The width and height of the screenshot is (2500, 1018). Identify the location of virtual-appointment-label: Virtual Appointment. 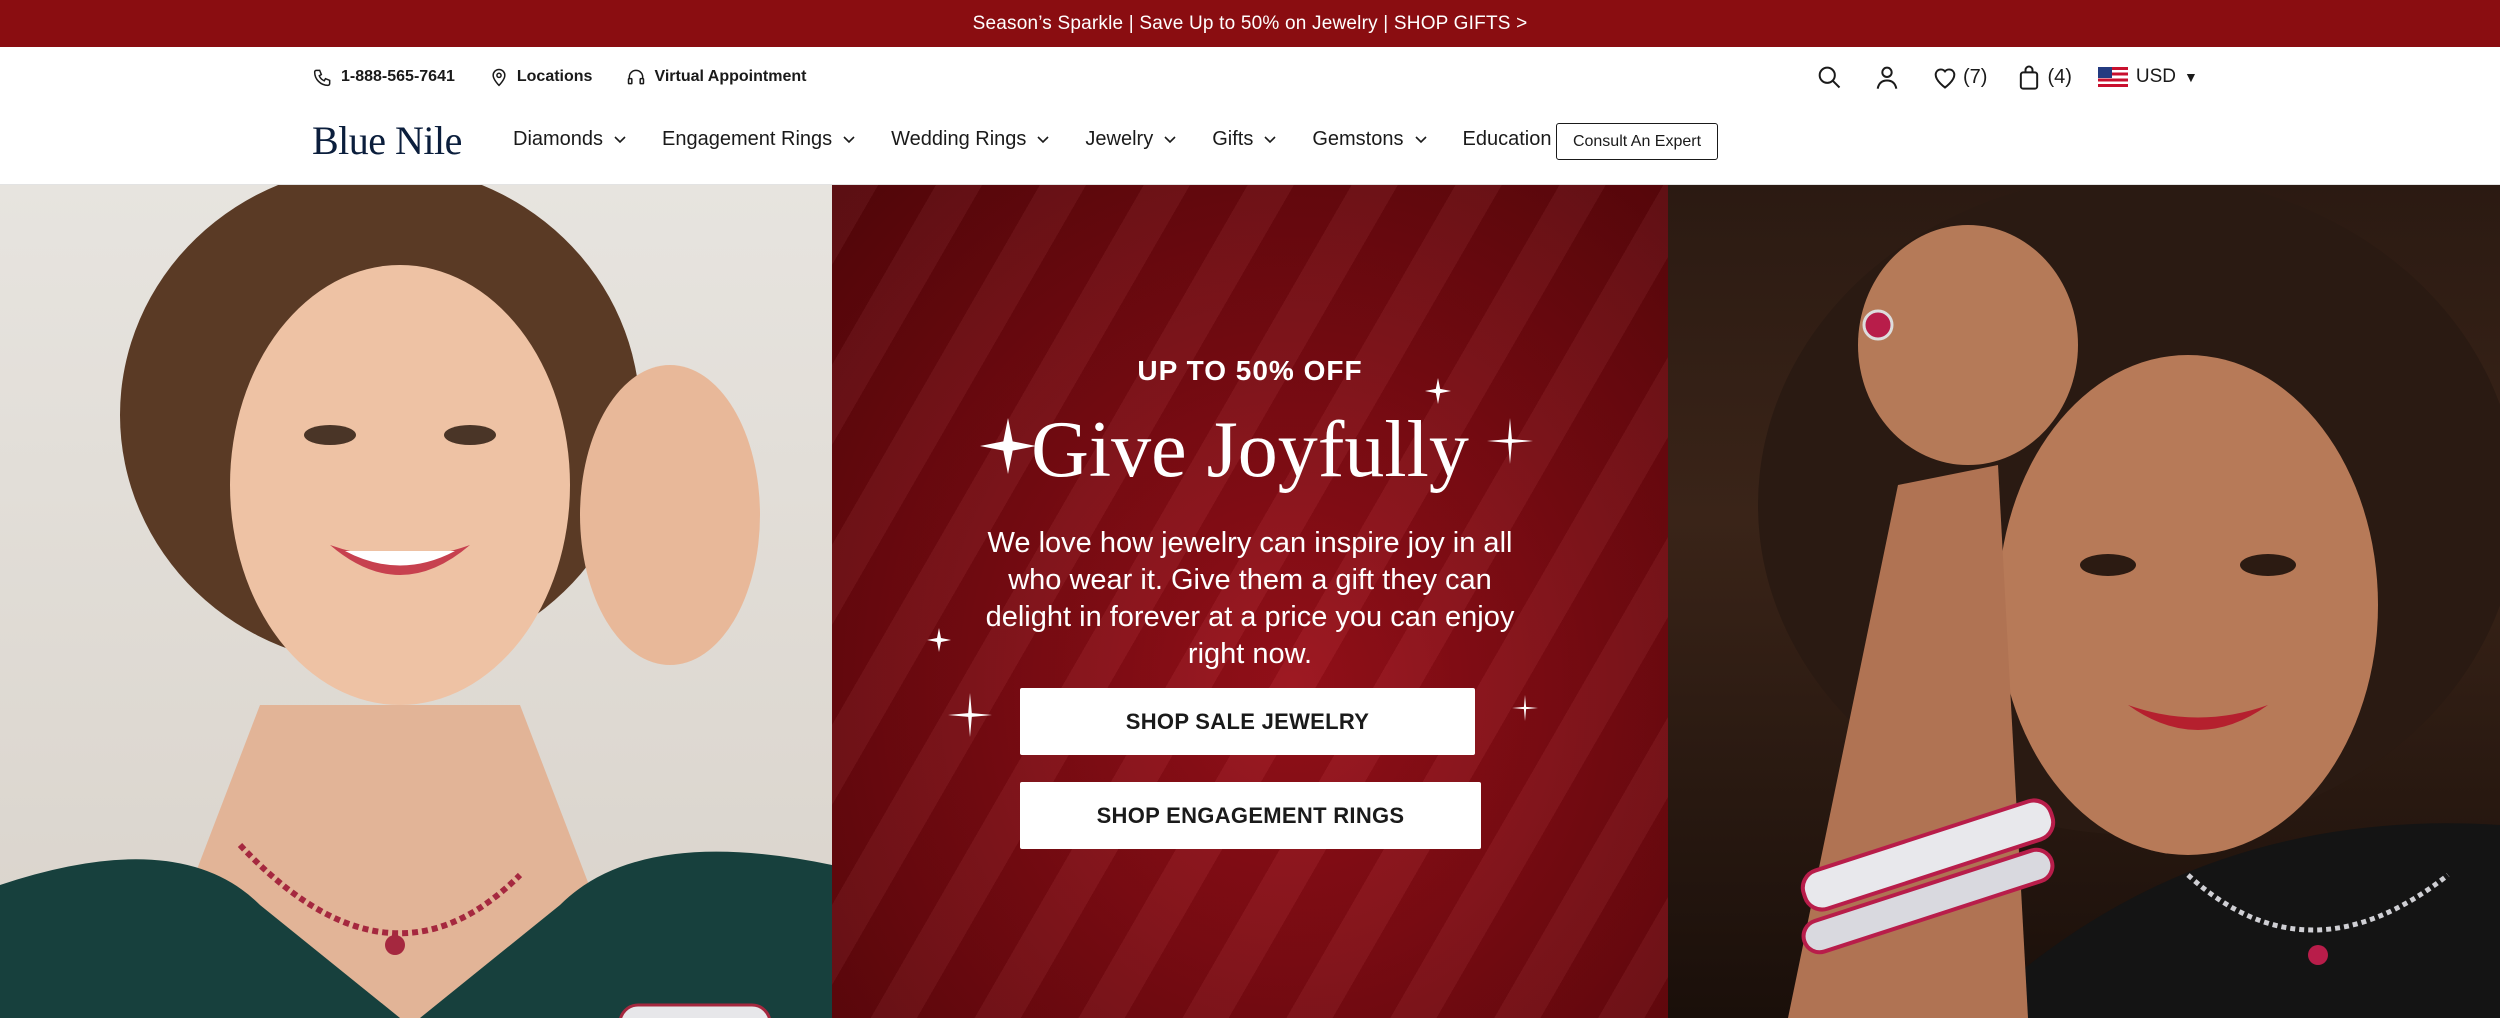
(730, 76).